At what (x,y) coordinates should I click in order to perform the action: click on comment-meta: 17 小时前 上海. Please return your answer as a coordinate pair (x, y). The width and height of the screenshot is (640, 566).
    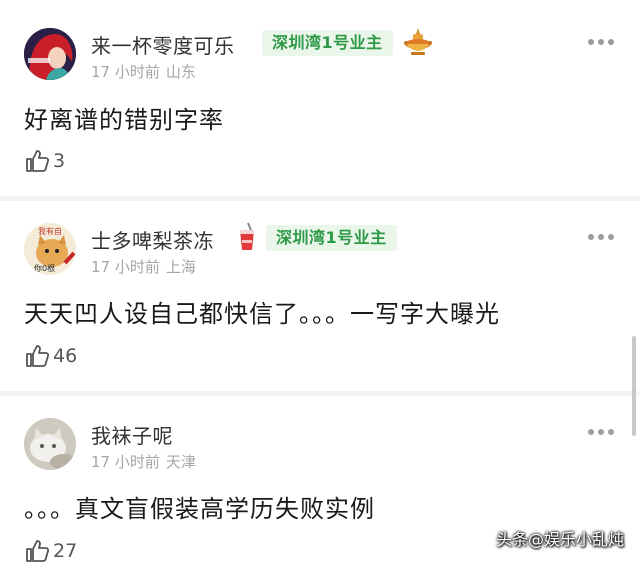
    Looking at the image, I should click on (143, 266).